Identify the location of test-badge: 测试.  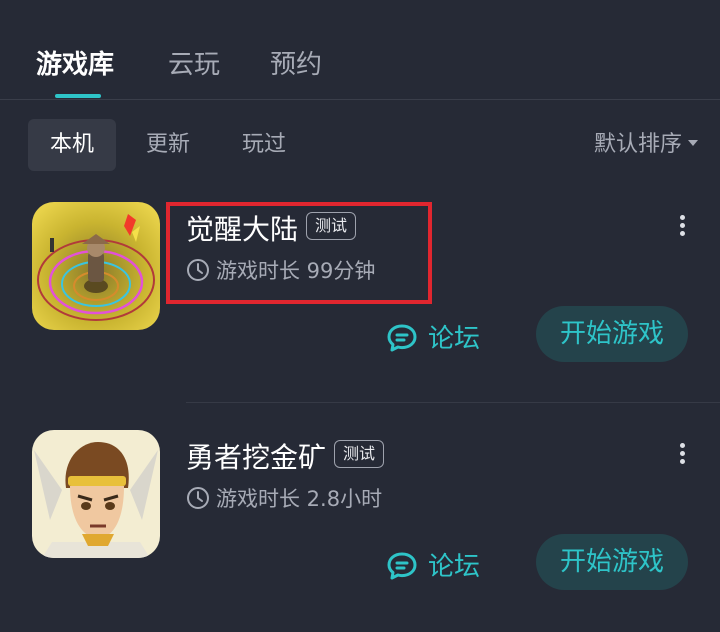
(359, 454).